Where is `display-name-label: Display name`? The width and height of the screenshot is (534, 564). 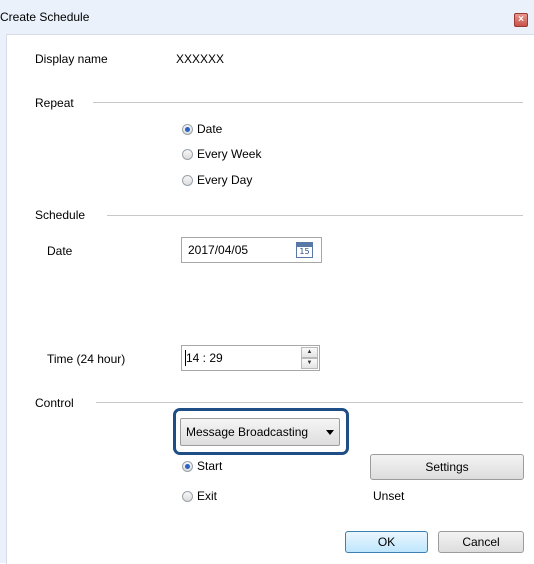
display-name-label: Display name is located at coordinates (71, 59).